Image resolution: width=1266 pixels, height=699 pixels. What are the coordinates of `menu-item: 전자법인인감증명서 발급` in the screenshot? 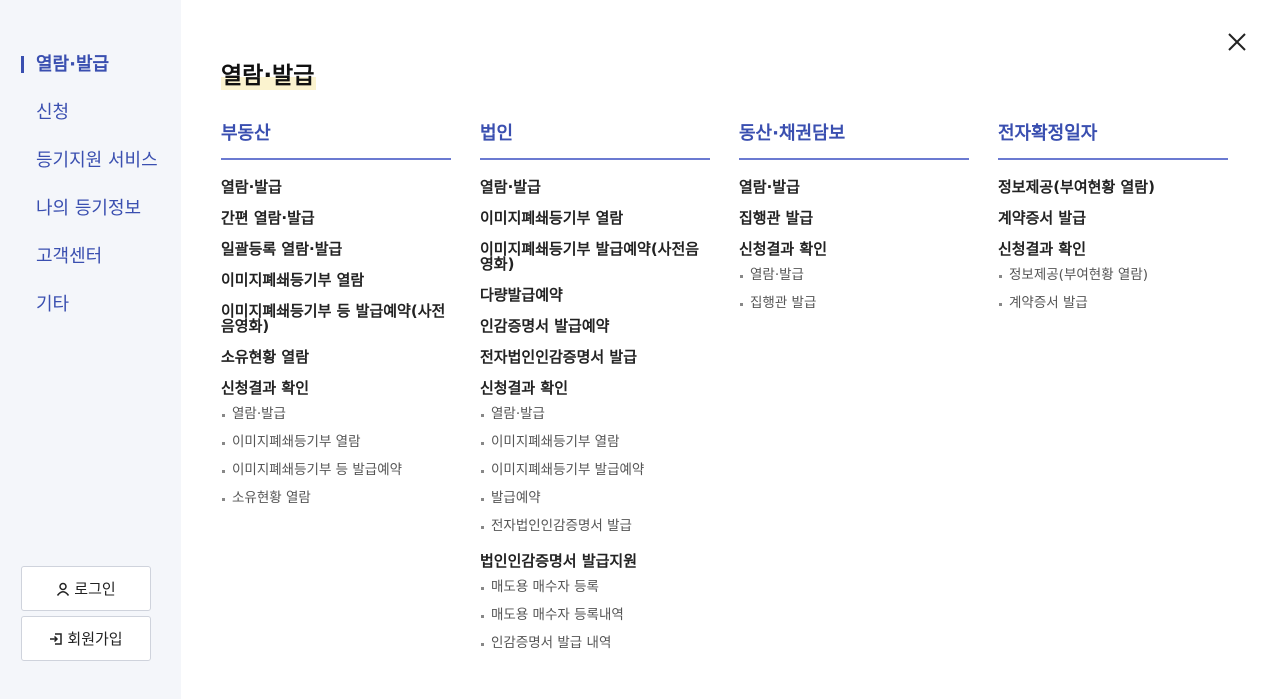 It's located at (595, 357).